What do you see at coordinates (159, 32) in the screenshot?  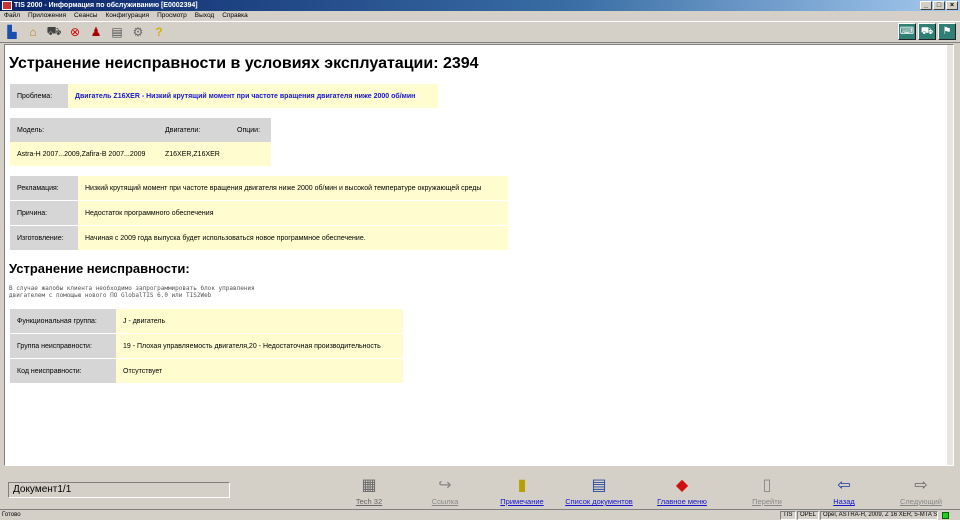 I see `help-icon: ?` at bounding box center [159, 32].